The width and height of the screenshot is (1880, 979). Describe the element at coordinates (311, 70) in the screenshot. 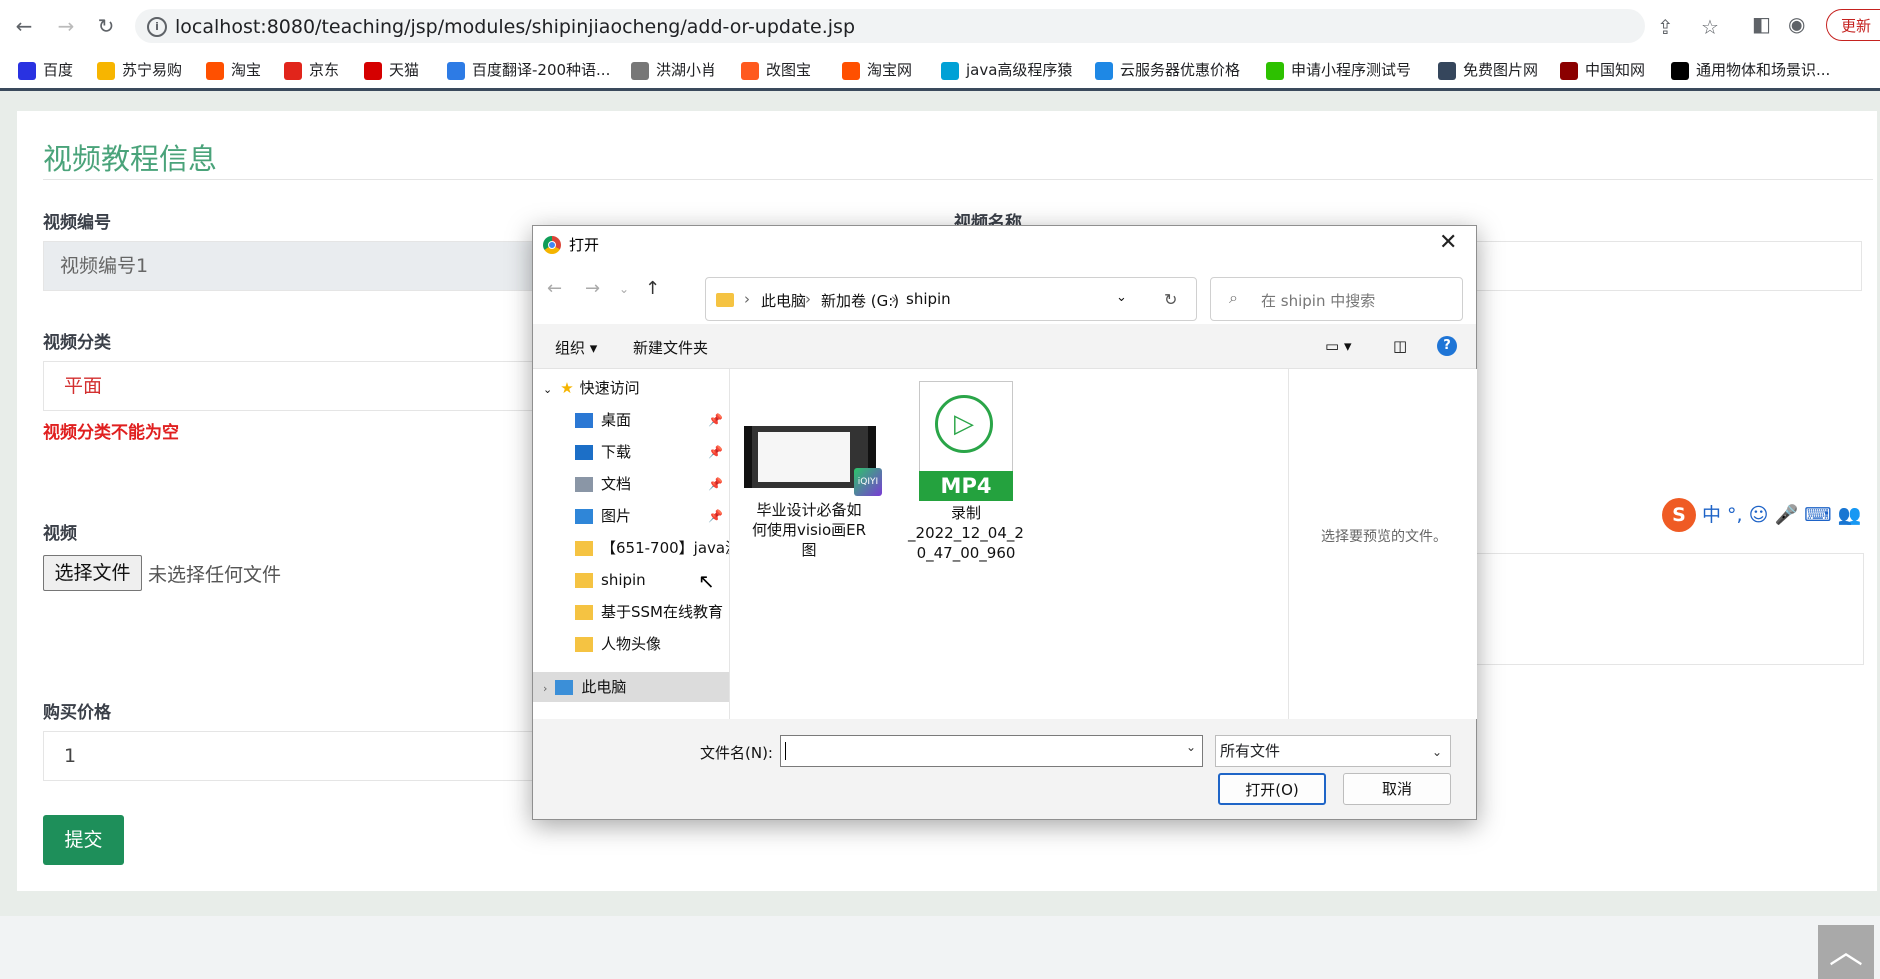

I see `bookmark-item: 京东` at that location.